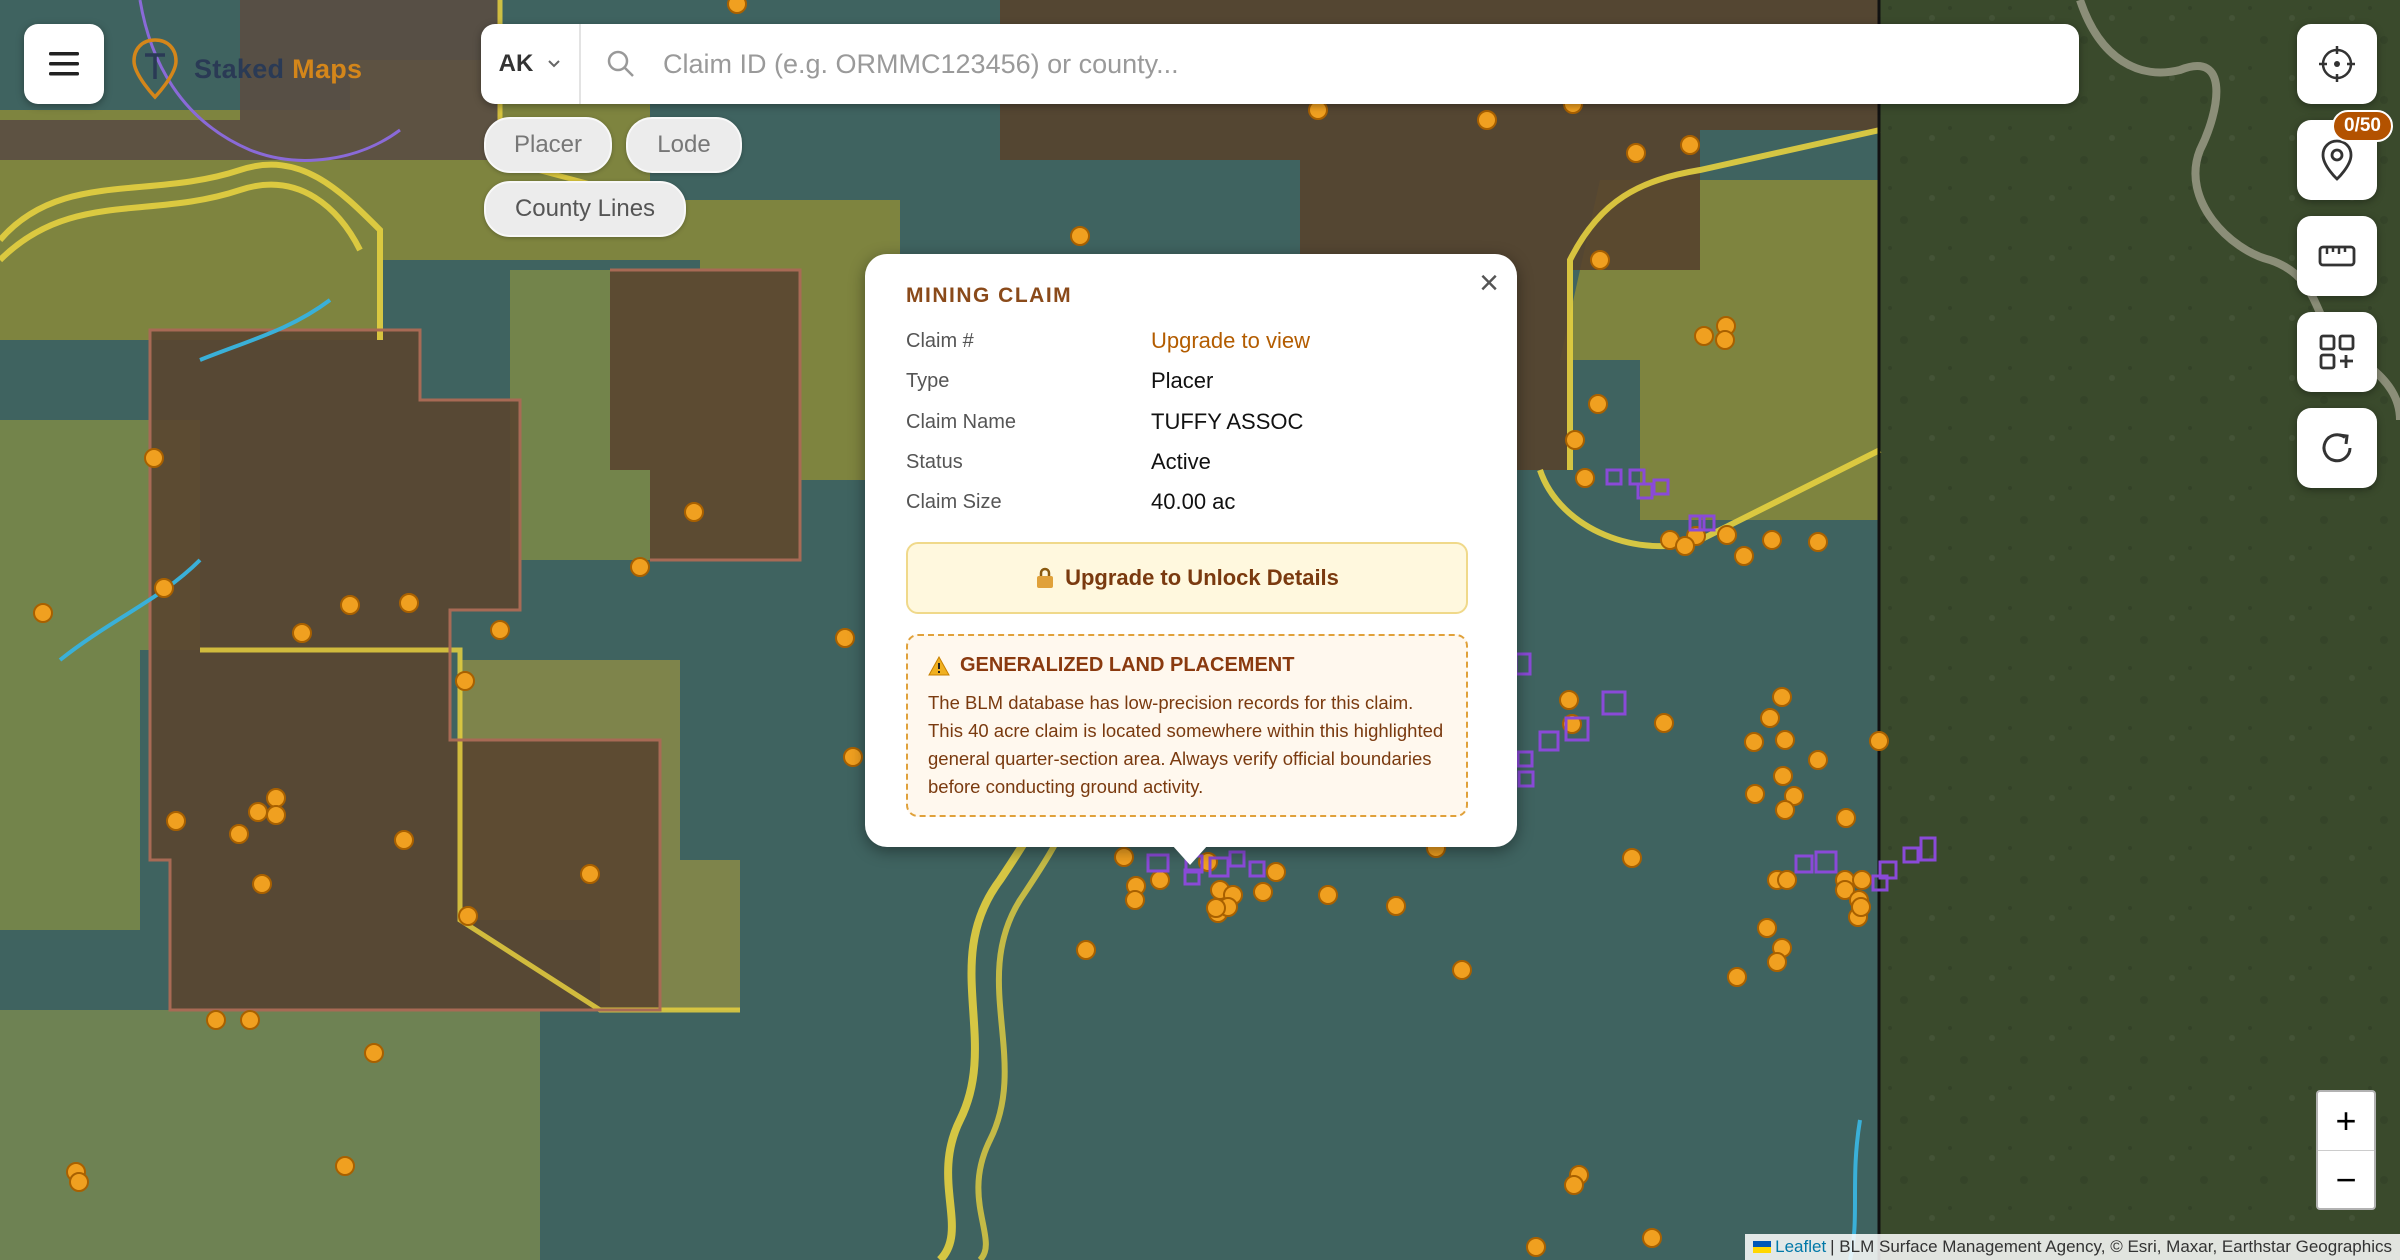 This screenshot has width=2400, height=1260. What do you see at coordinates (961, 421) in the screenshot?
I see `row-label: Claim Name` at bounding box center [961, 421].